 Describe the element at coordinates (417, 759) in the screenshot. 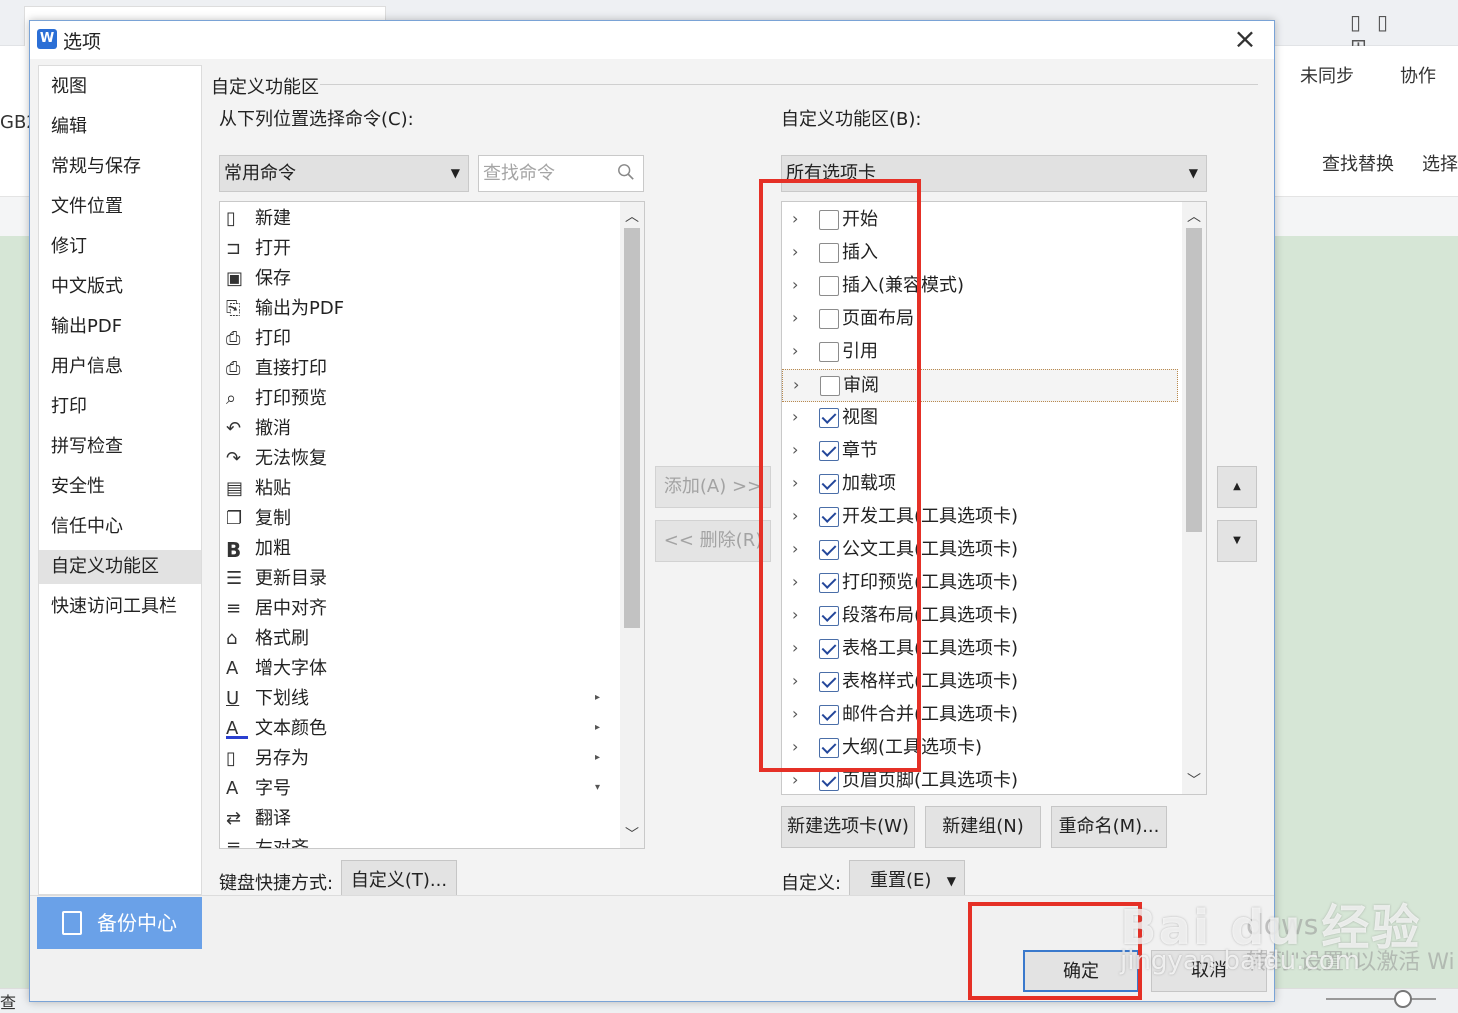

I see `command-item: ▯ 另存为 ▸` at that location.